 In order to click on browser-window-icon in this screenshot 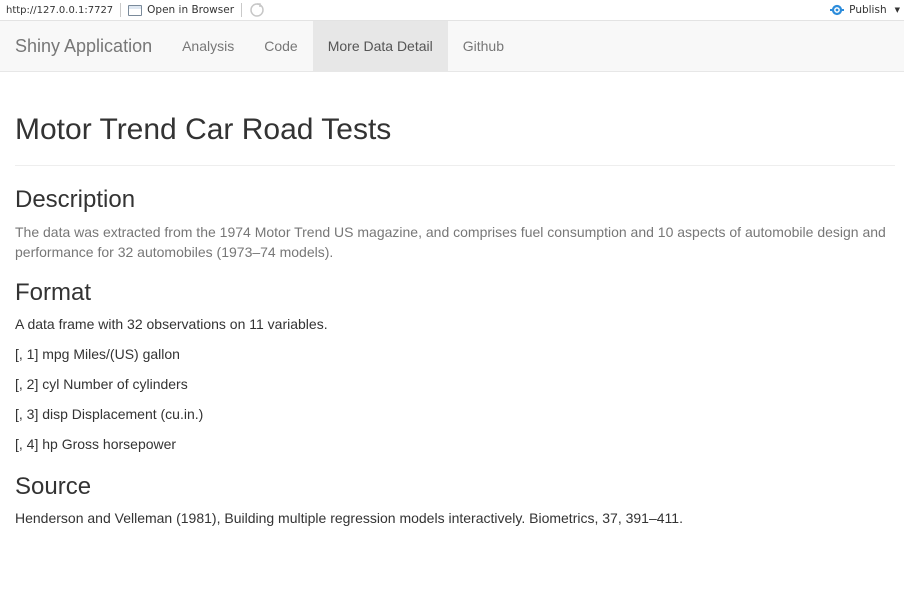, I will do `click(135, 10)`.